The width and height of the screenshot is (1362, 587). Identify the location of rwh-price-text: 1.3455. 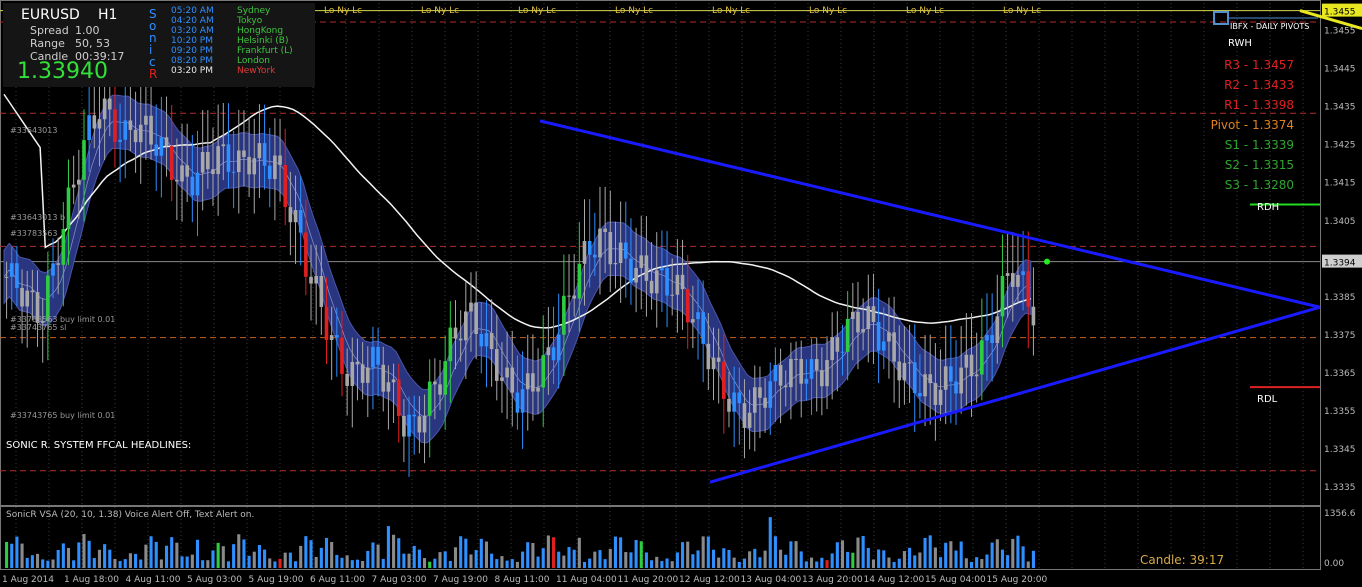
(1340, 13).